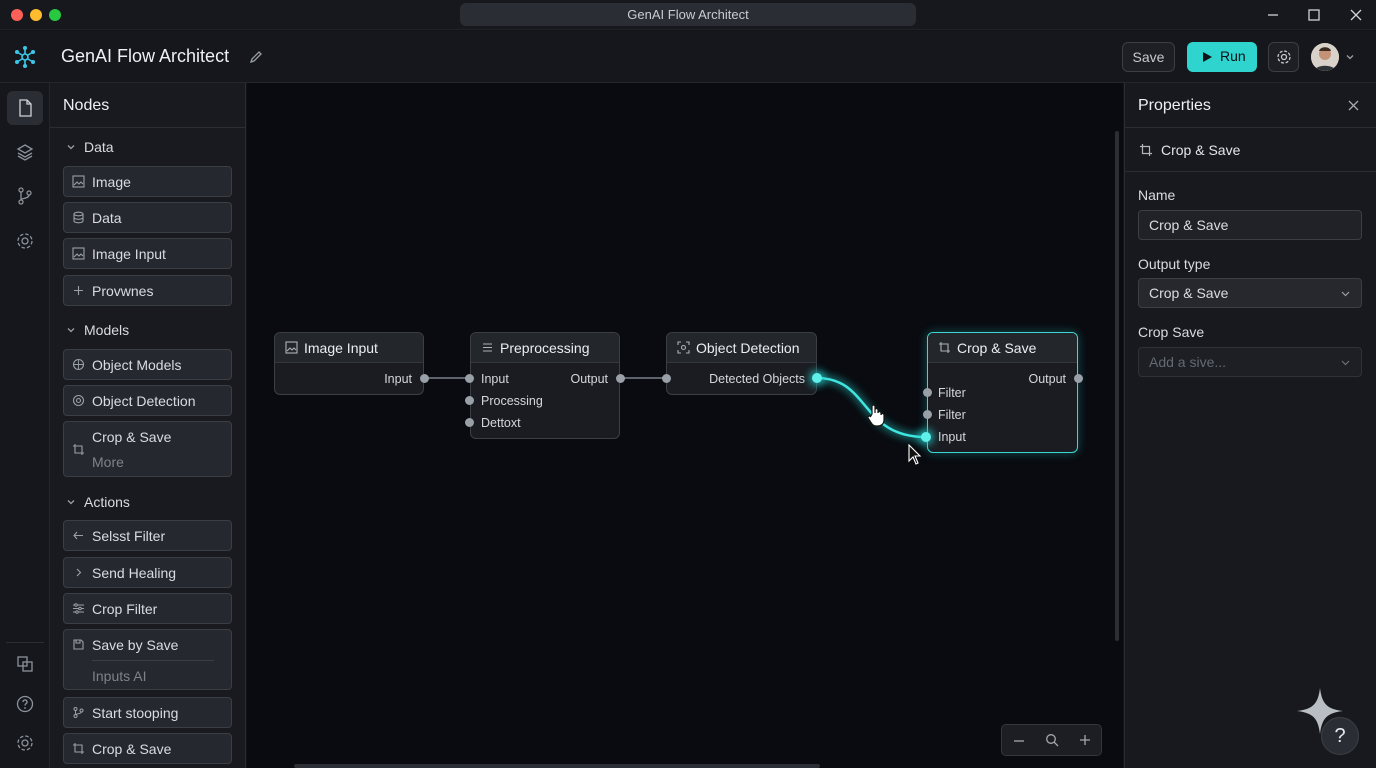 Image resolution: width=1376 pixels, height=768 pixels. Describe the element at coordinates (876, 415) in the screenshot. I see `hand-cursor-icon` at that location.